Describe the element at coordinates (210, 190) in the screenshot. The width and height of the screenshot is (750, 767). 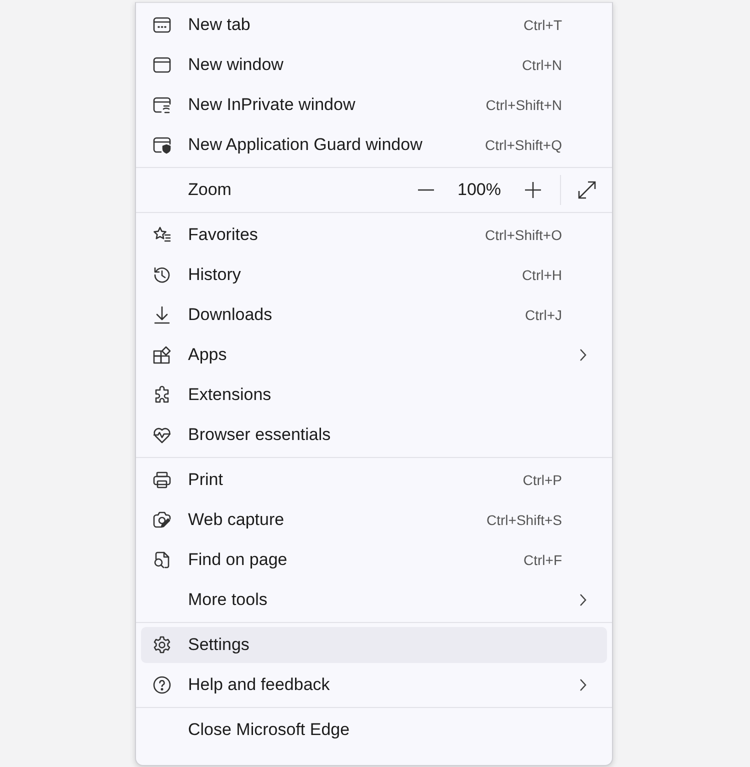
I see `zoom-label: Zoom` at that location.